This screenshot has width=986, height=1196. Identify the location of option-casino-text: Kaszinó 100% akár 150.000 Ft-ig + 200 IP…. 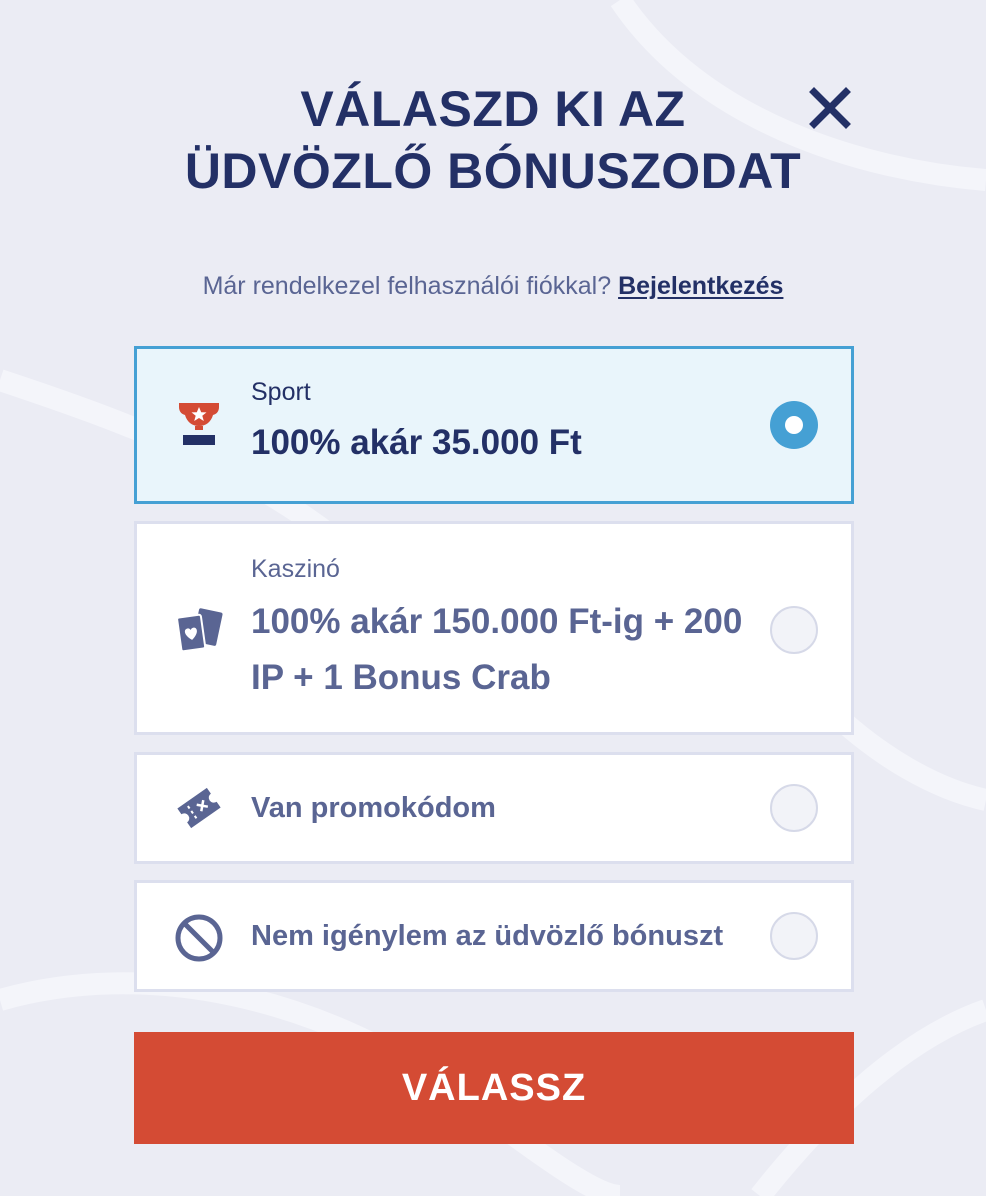
(506, 630).